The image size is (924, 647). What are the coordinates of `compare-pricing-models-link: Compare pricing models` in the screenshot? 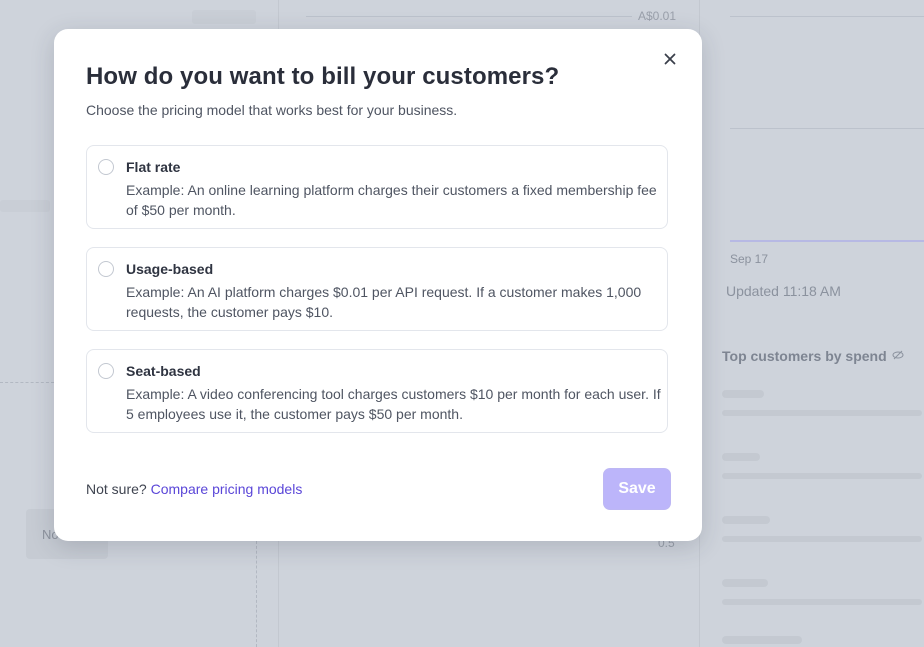 It's located at (227, 489).